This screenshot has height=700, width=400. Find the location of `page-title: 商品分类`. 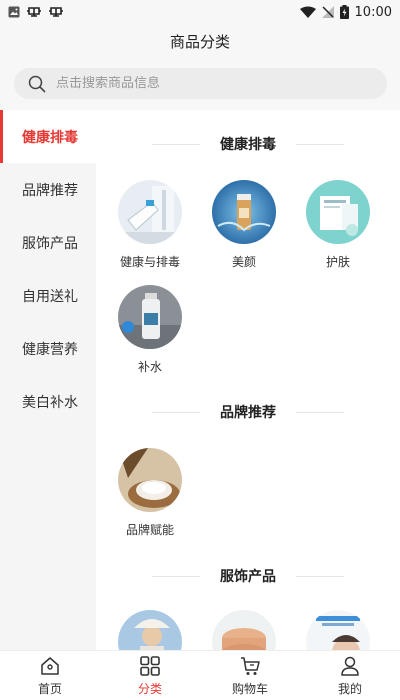

page-title: 商品分类 is located at coordinates (199, 41).